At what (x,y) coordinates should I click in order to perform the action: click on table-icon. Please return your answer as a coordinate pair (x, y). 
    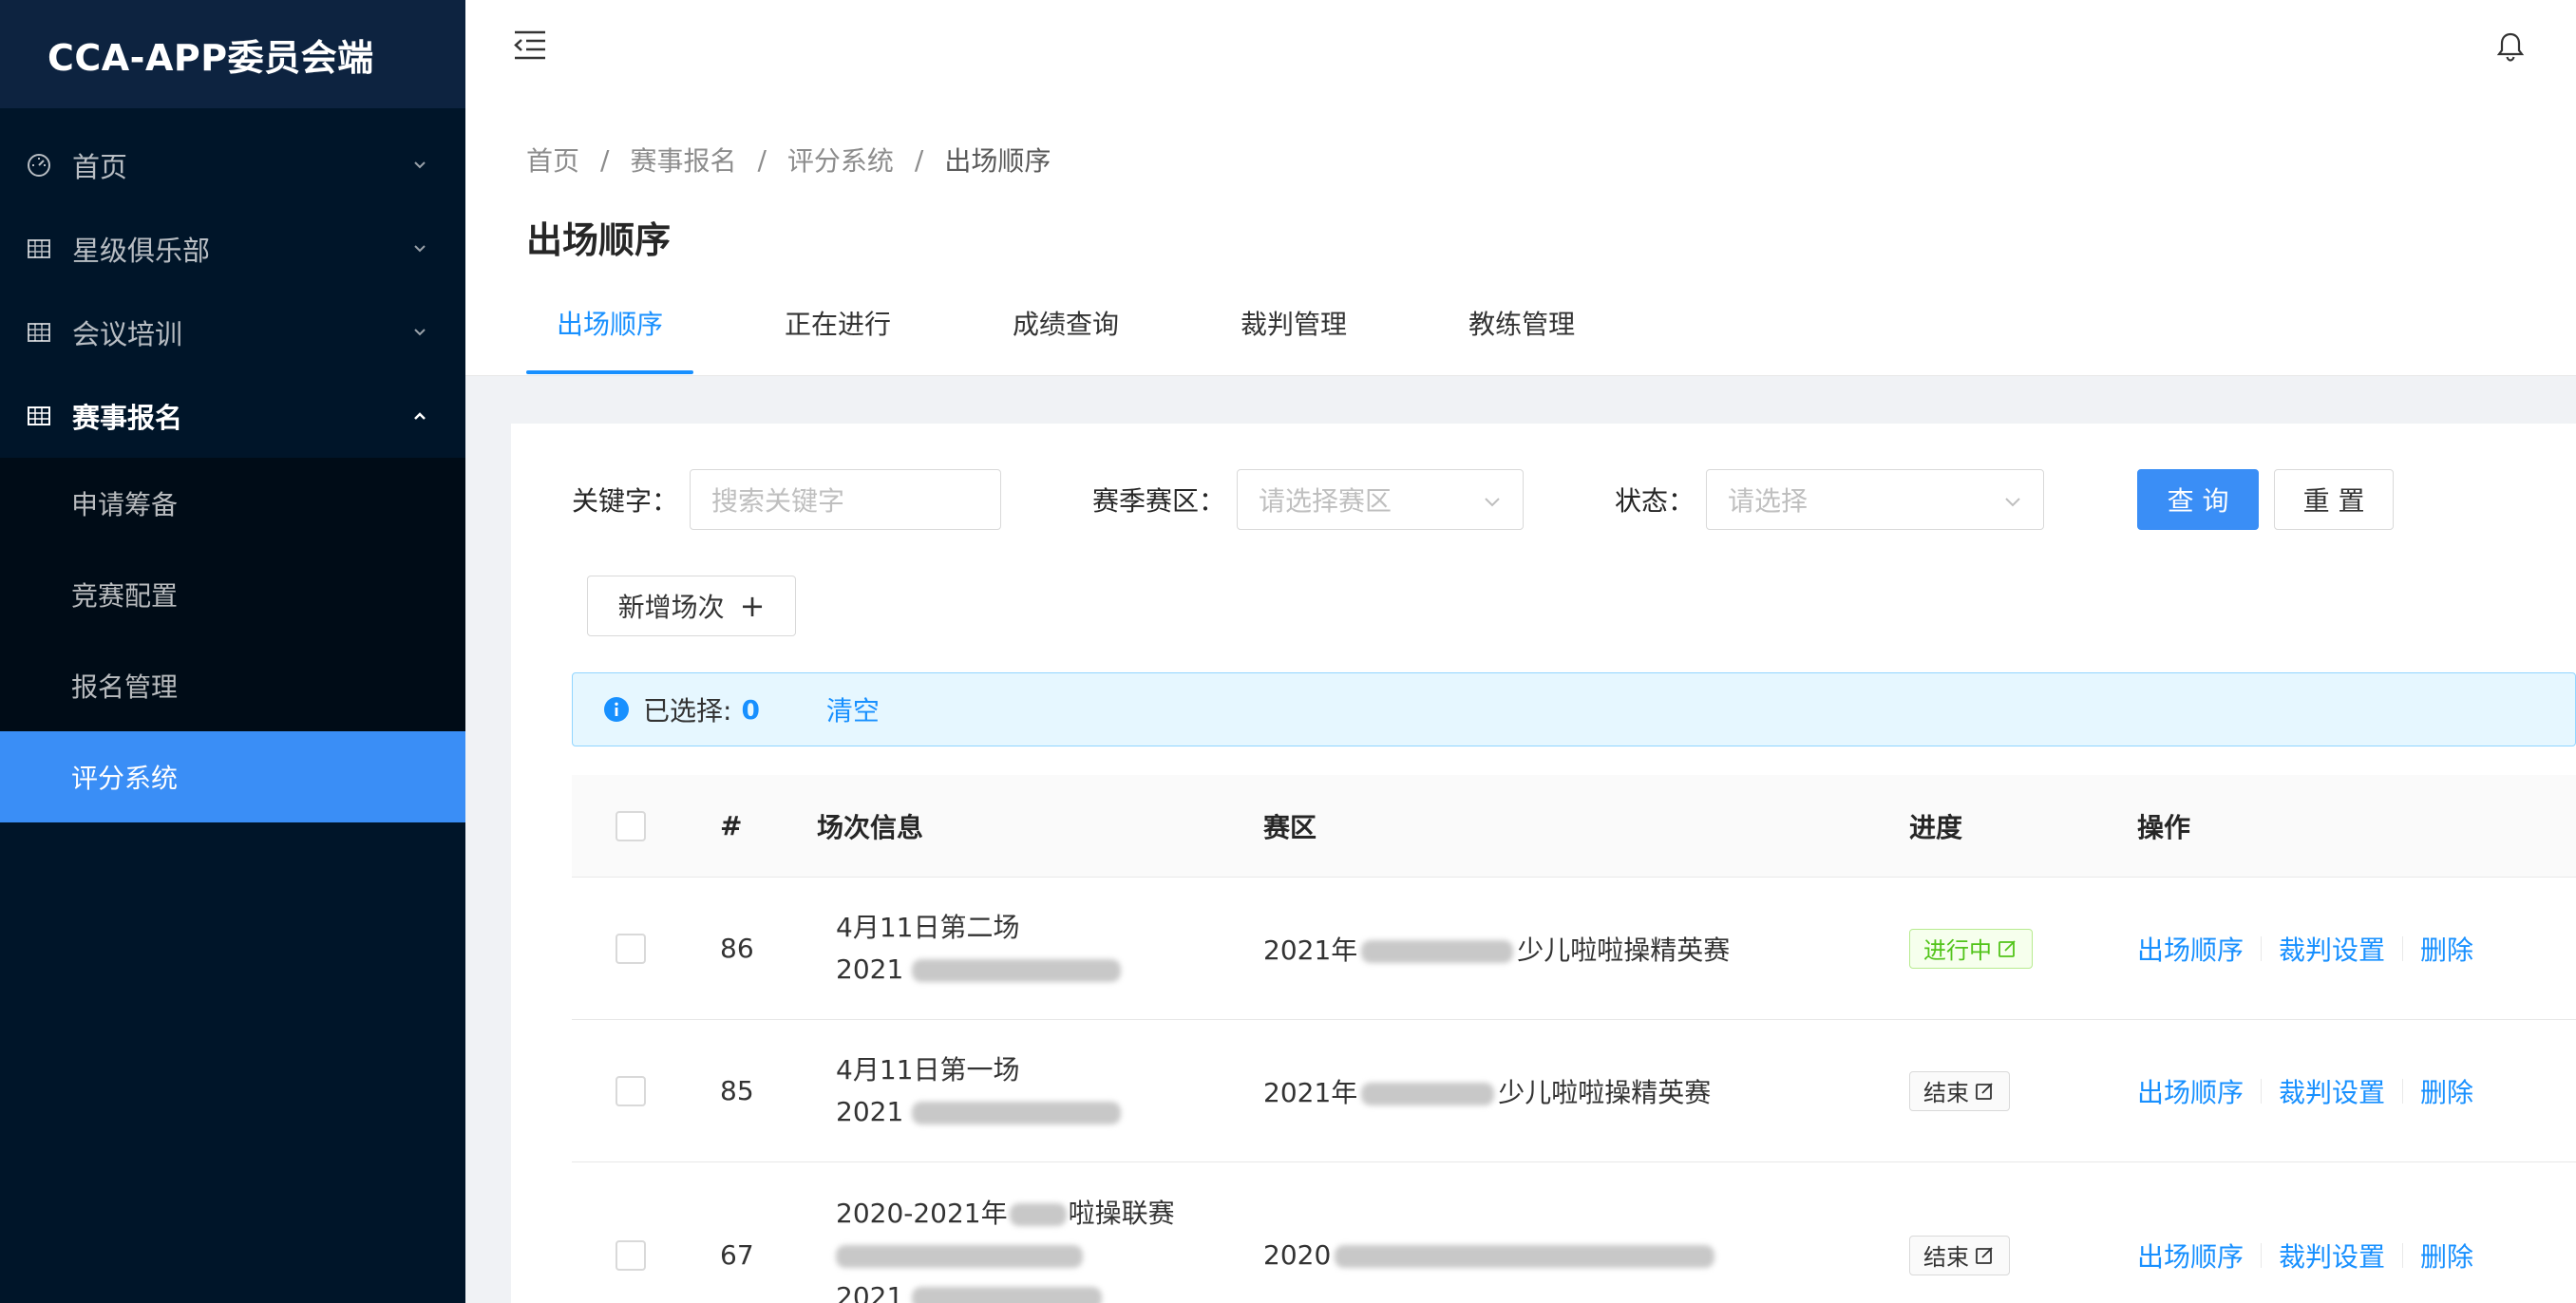
    Looking at the image, I should click on (39, 332).